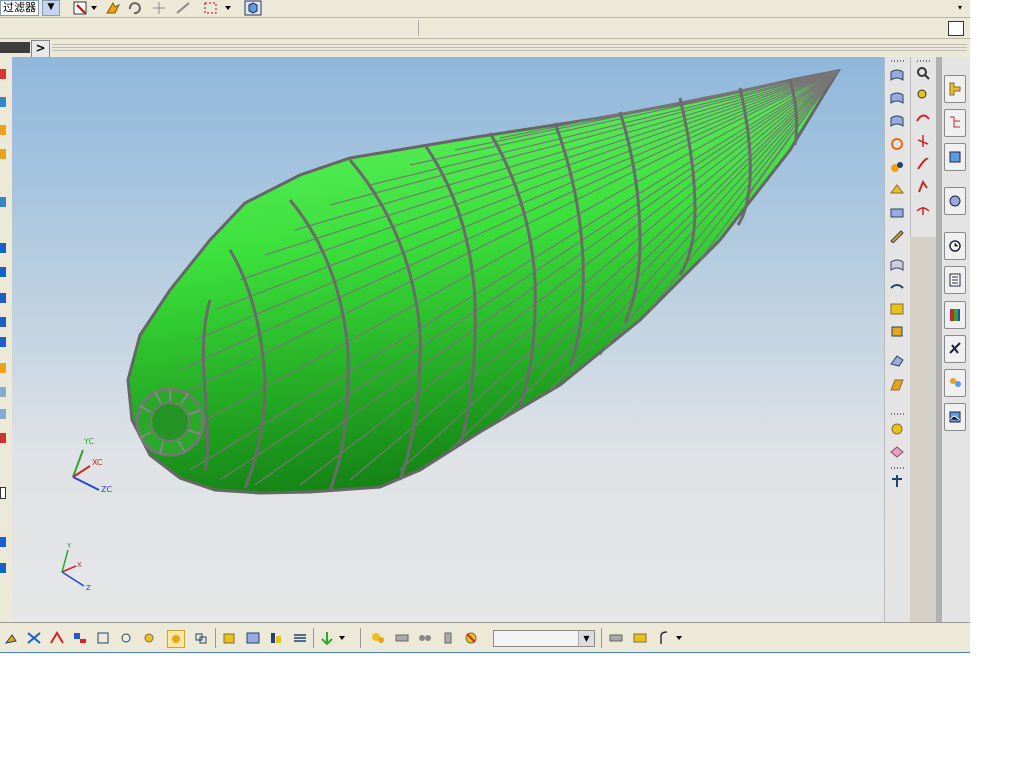 The image size is (1024, 768). Describe the element at coordinates (897, 236) in the screenshot. I see `edit-surface-icon` at that location.